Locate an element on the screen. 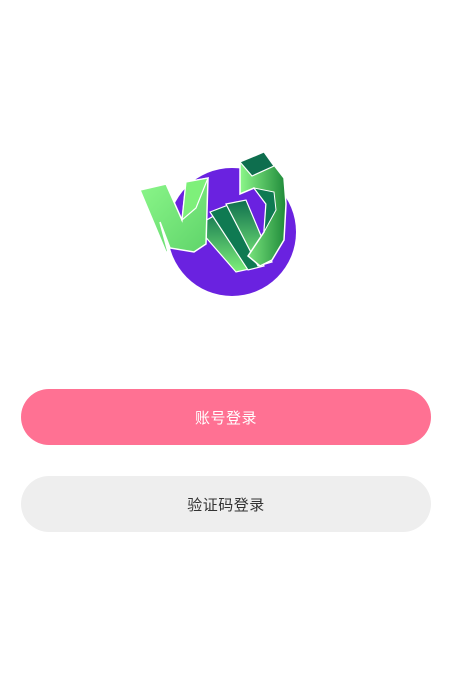 This screenshot has width=454, height=683. account-login-button: 账号登录 is located at coordinates (226, 417).